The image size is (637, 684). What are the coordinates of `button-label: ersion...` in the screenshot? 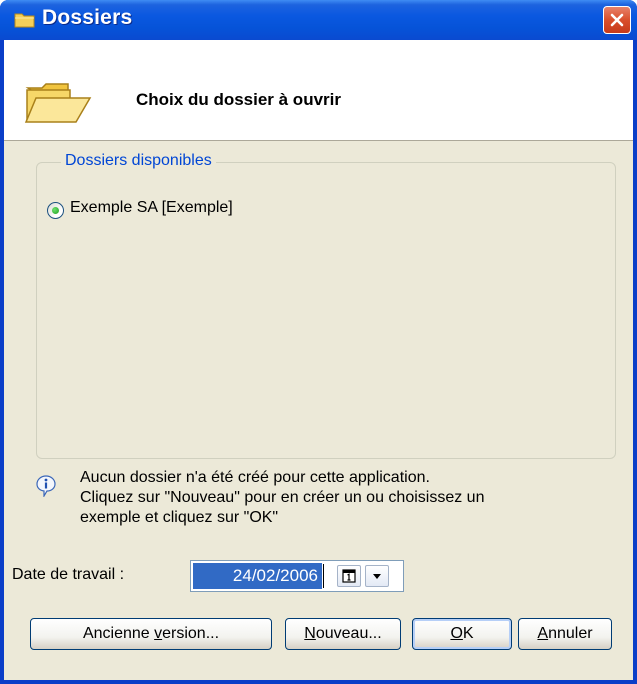 It's located at (191, 633).